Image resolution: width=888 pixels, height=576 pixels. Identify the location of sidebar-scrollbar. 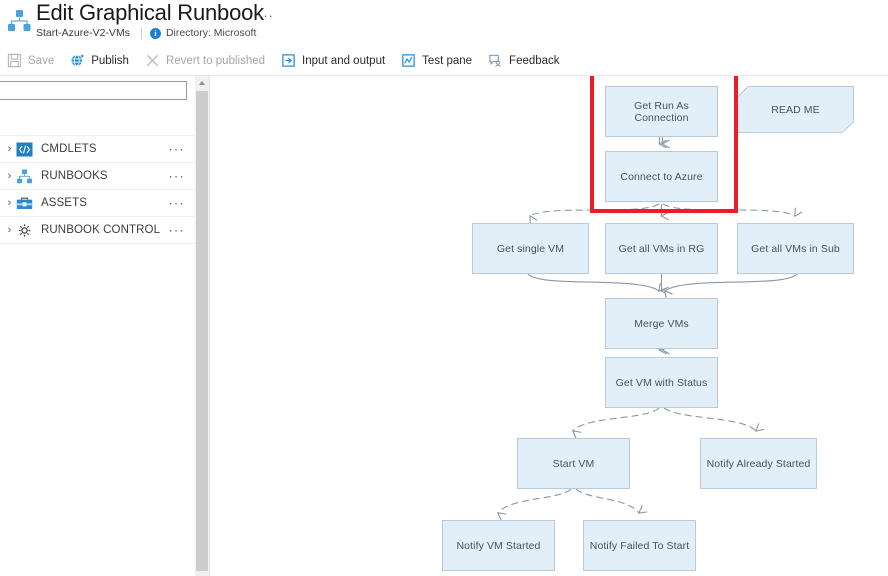
(202, 326).